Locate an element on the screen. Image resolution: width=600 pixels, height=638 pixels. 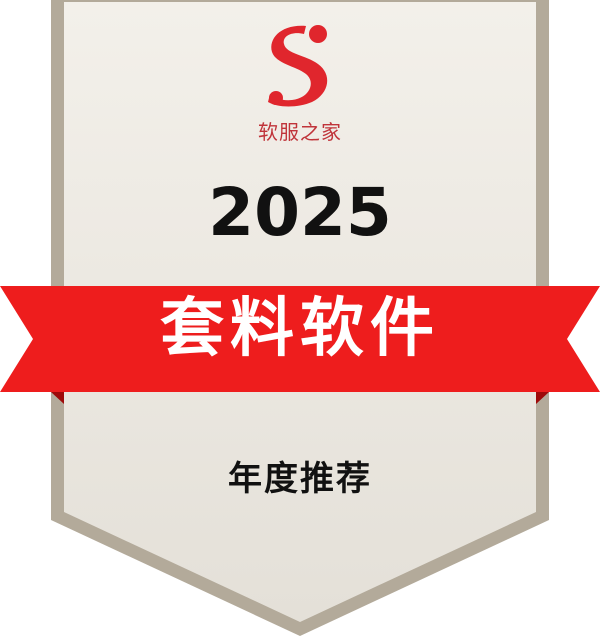
brand-name: 软服之家 is located at coordinates (300, 132).